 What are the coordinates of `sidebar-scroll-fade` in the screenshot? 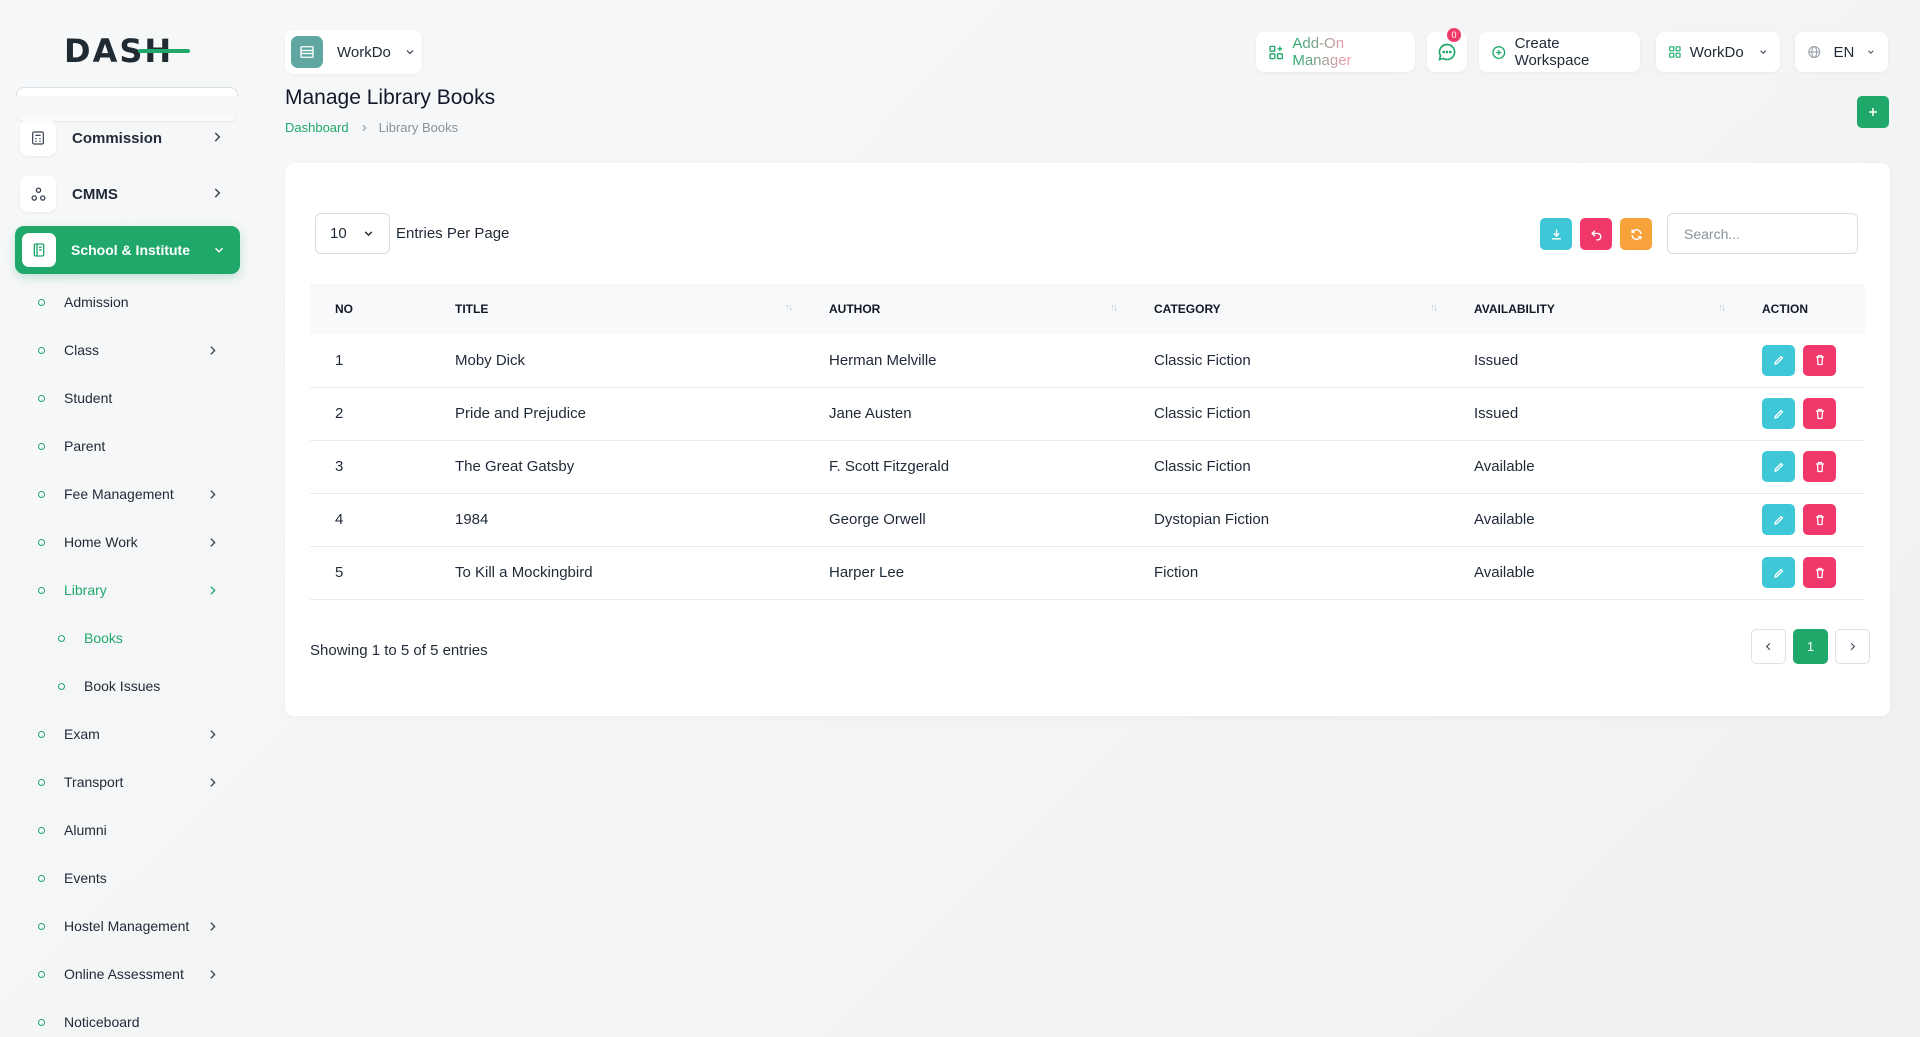 It's located at (128, 111).